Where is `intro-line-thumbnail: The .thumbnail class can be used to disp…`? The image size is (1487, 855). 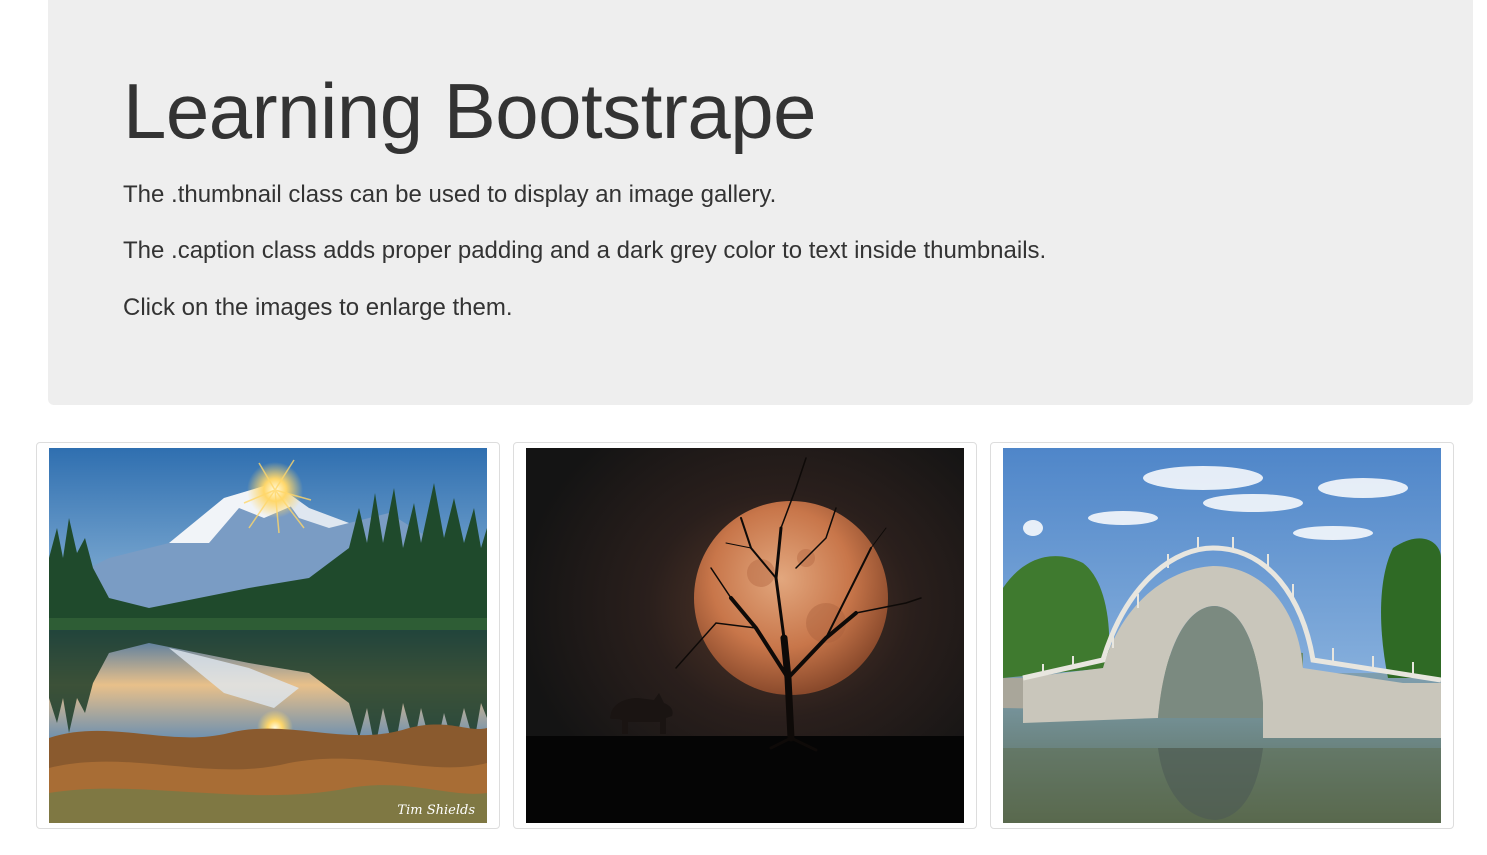
intro-line-thumbnail: The .thumbnail class can be used to disp… is located at coordinates (450, 194).